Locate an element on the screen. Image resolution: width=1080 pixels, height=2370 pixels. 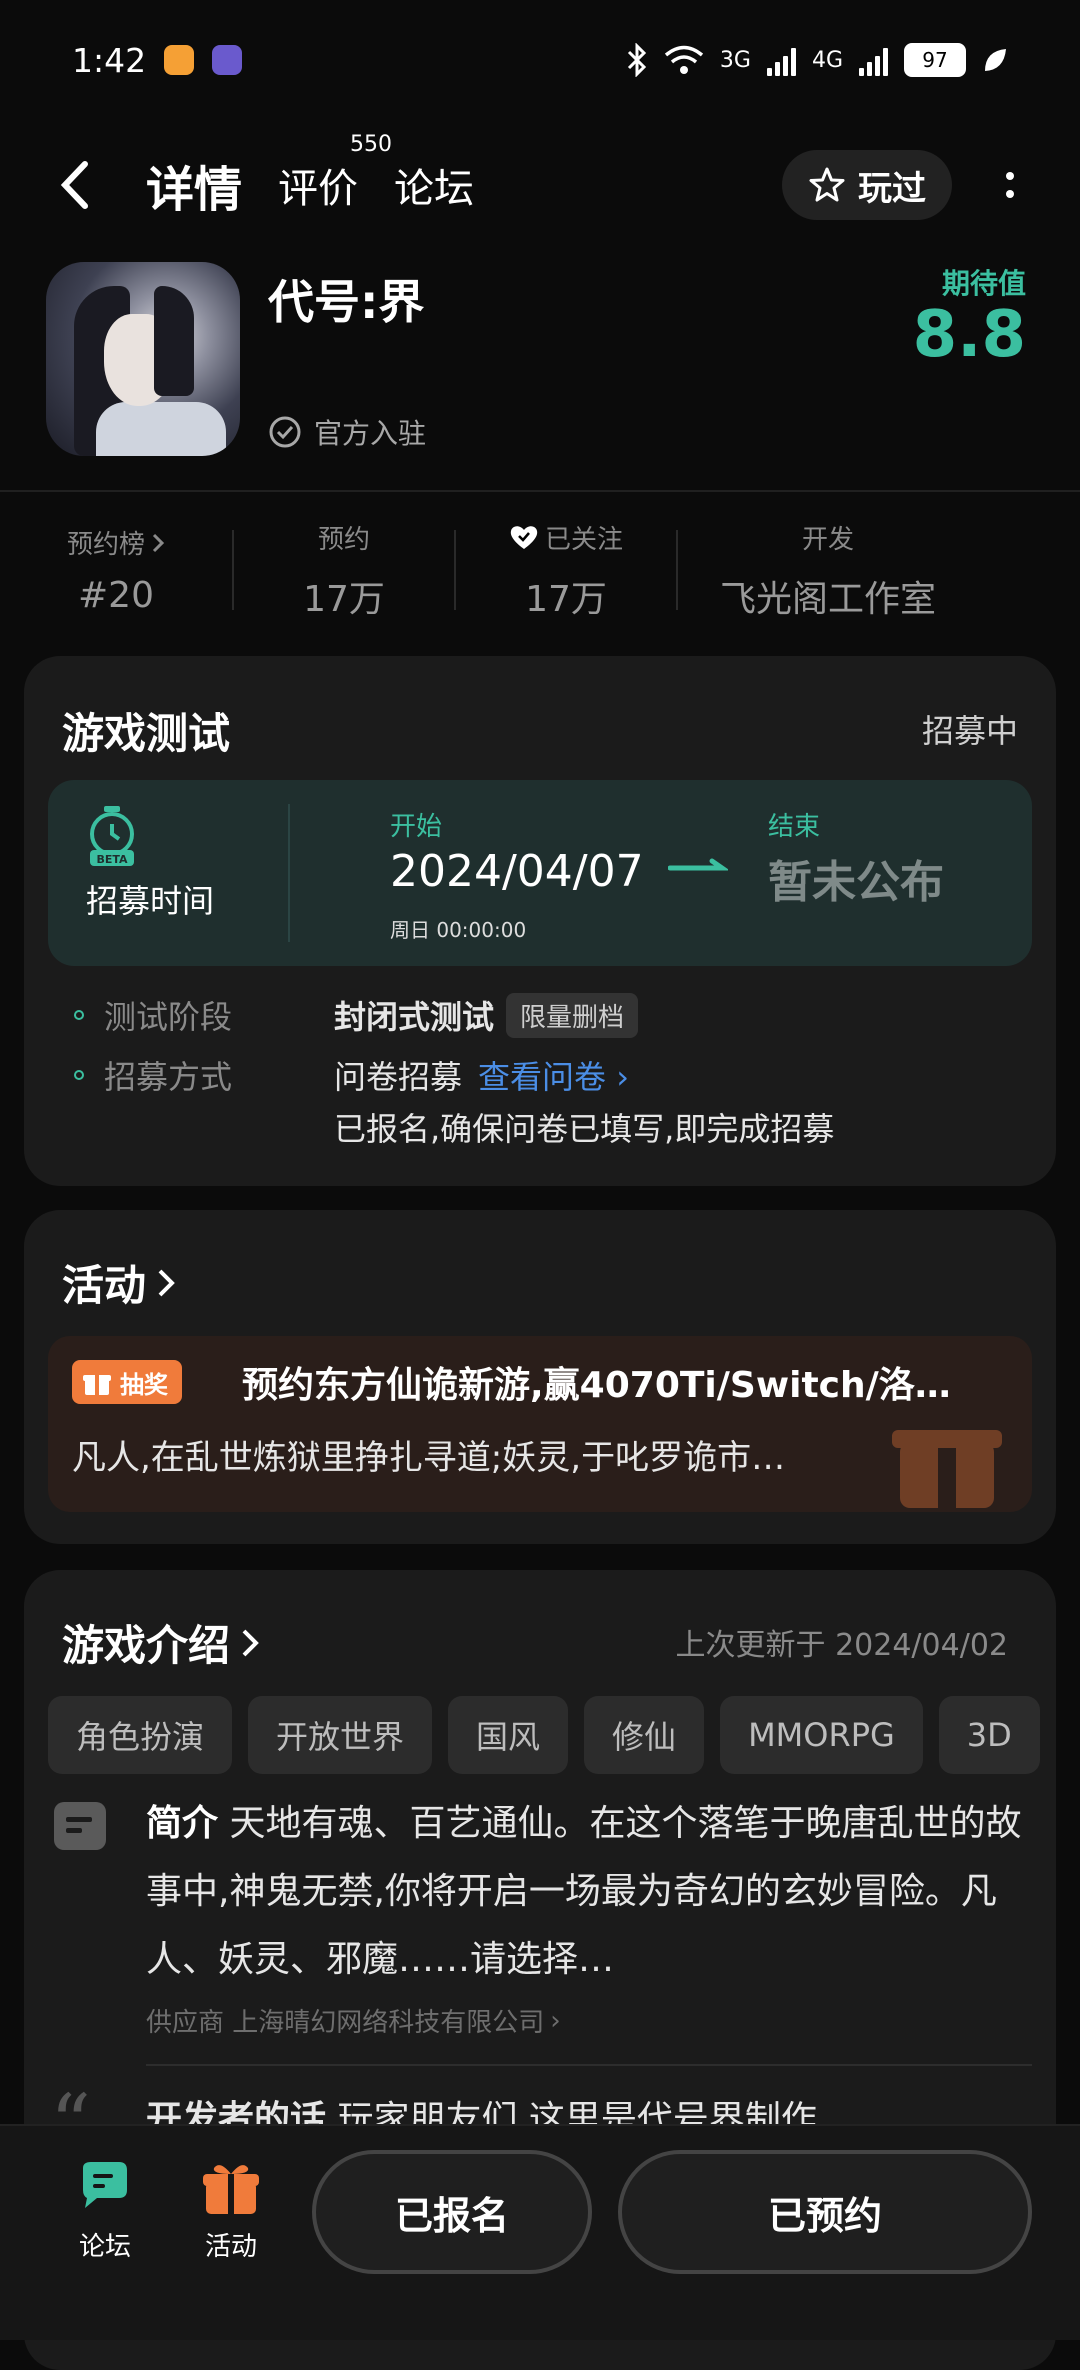
chevron-left-icon is located at coordinates (74, 185).